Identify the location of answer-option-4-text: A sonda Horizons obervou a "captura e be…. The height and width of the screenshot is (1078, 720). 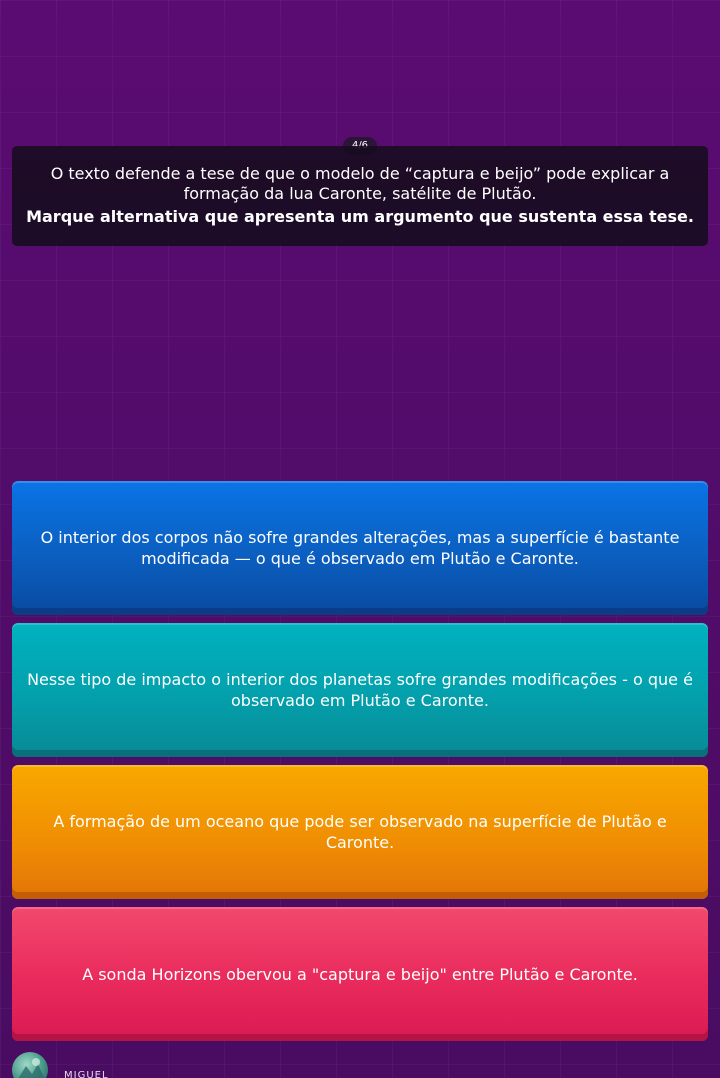
(360, 974).